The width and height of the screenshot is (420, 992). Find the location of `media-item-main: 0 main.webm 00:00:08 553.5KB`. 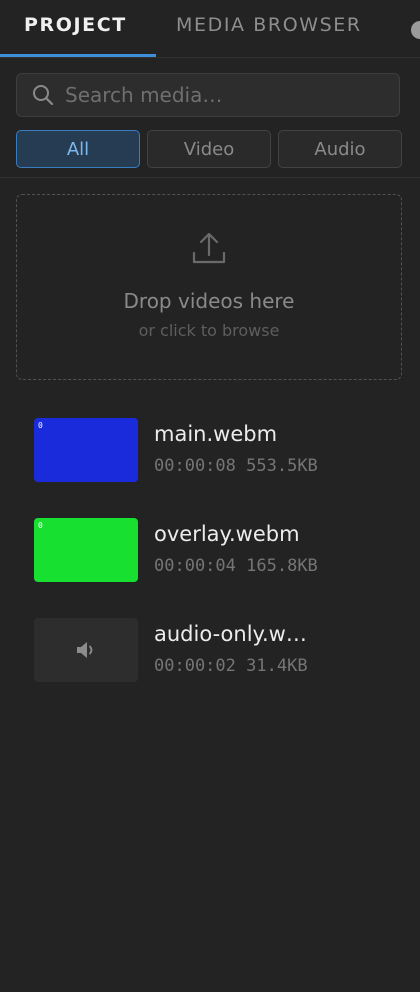

media-item-main: 0 main.webm 00:00:08 553.5KB is located at coordinates (210, 454).